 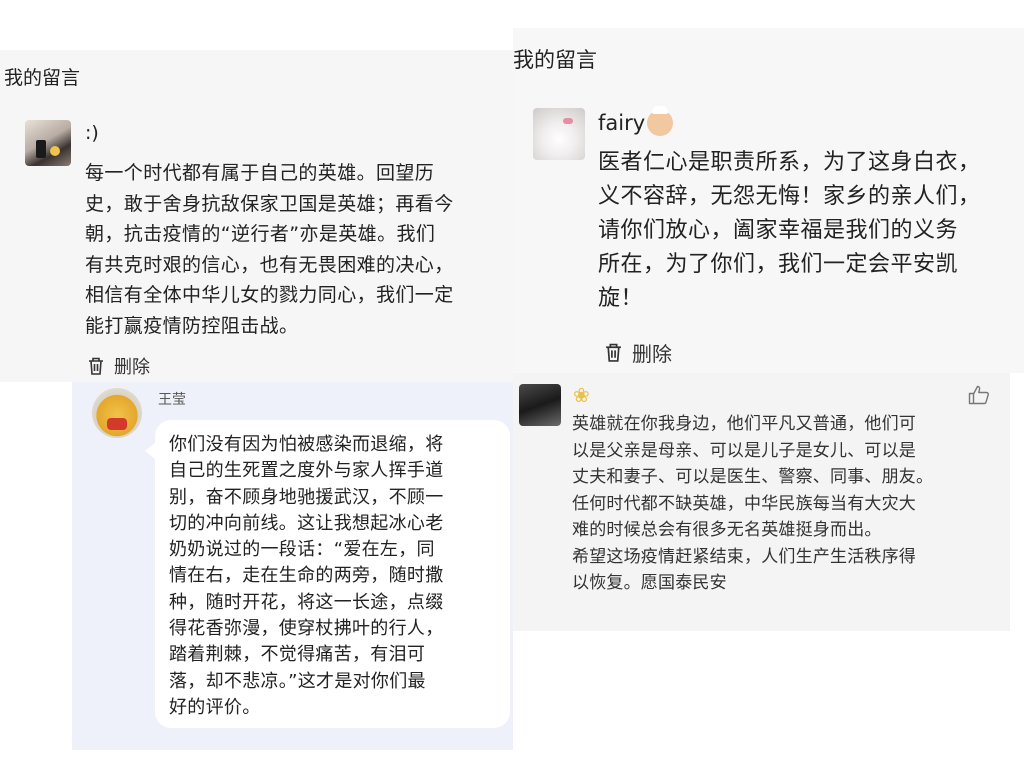 I want to click on username: fairy, so click(x=636, y=121).